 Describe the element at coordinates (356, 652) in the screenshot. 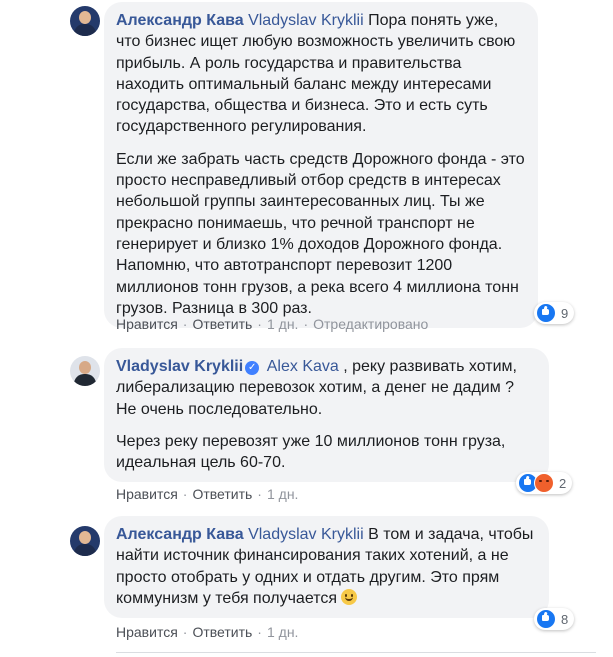

I see `divider` at that location.